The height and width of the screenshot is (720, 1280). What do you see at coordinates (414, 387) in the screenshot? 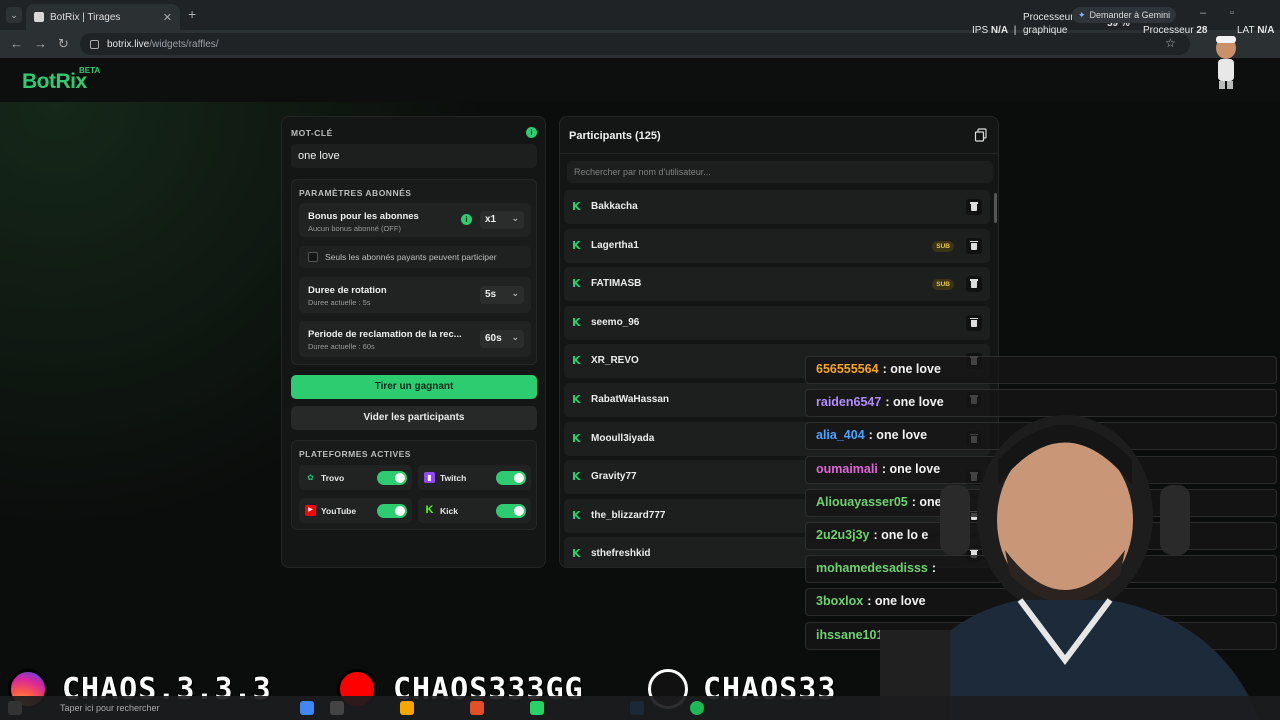
I see `draw-winner-button: Tirer un gagnant` at bounding box center [414, 387].